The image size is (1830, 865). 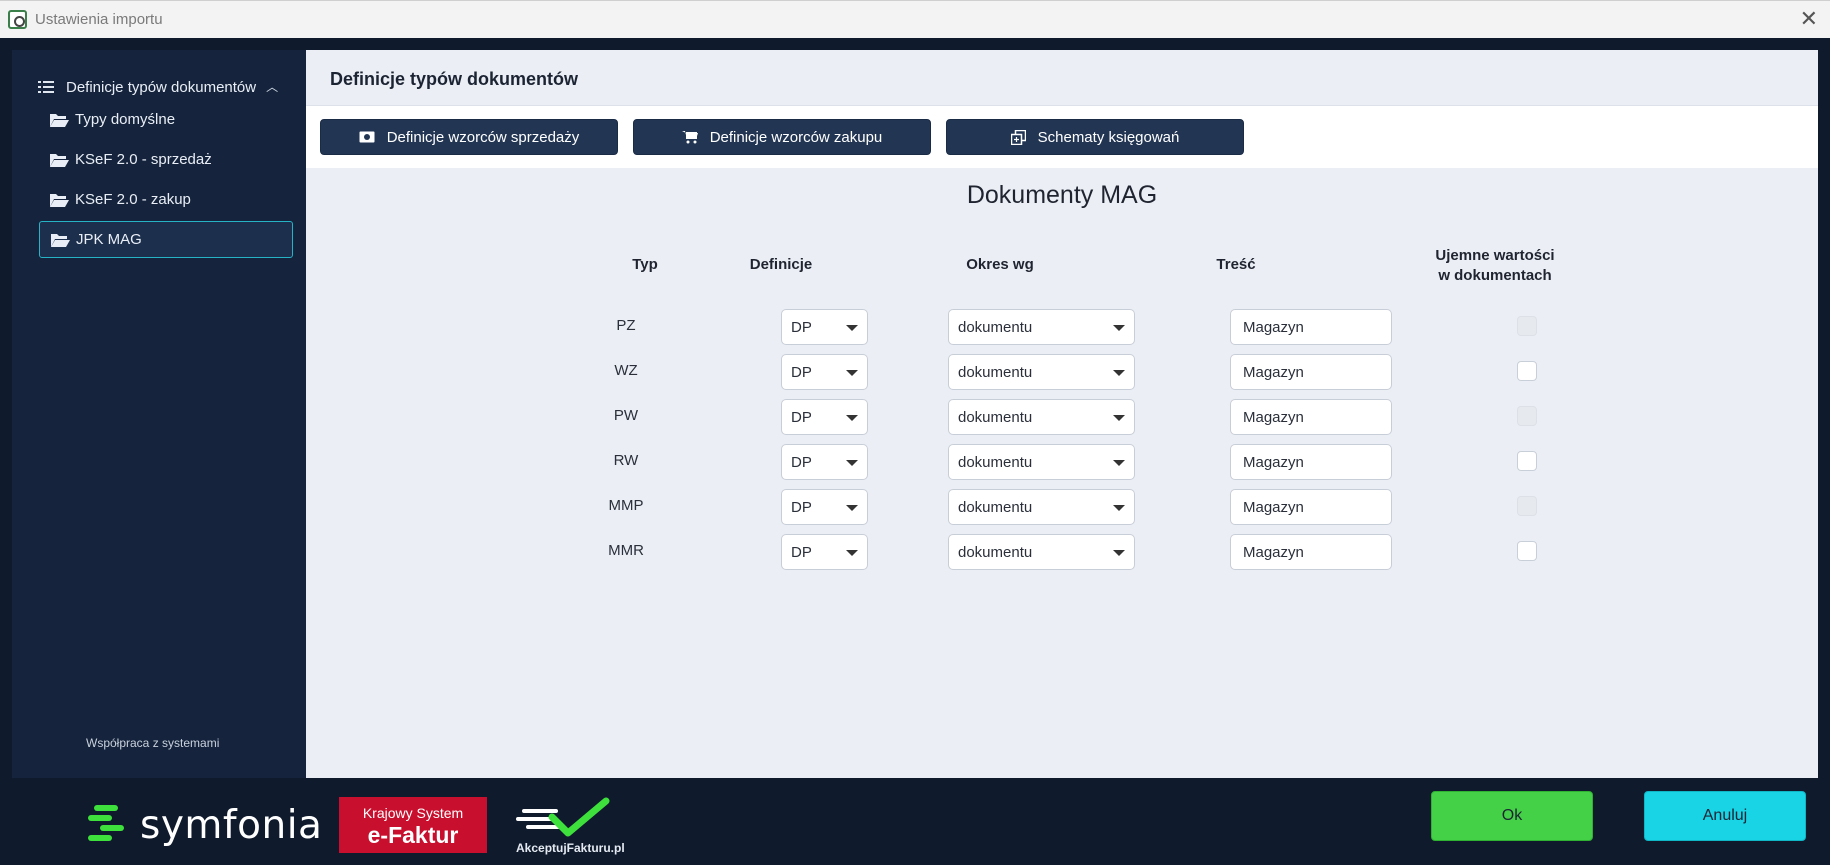 What do you see at coordinates (626, 415) in the screenshot?
I see `row-type-label: PW` at bounding box center [626, 415].